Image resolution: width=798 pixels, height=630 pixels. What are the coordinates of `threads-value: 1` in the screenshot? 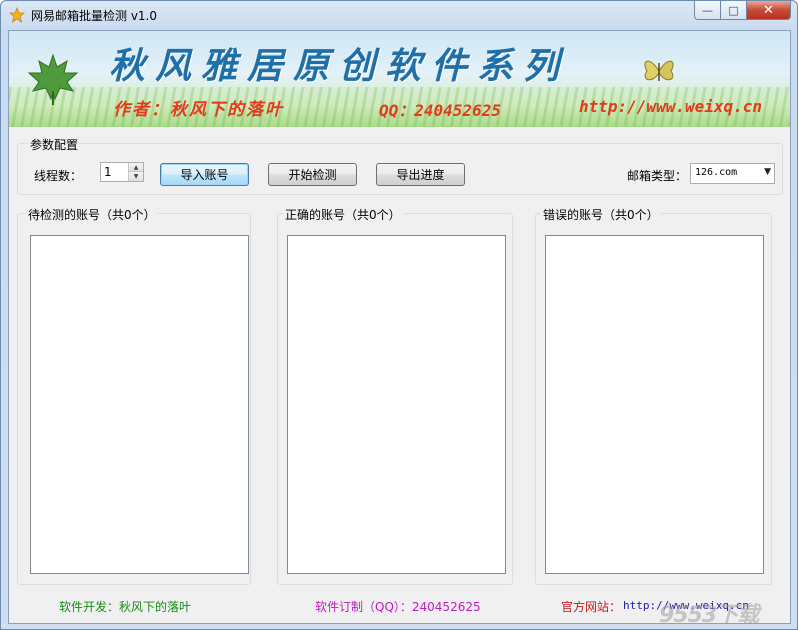 It's located at (108, 172).